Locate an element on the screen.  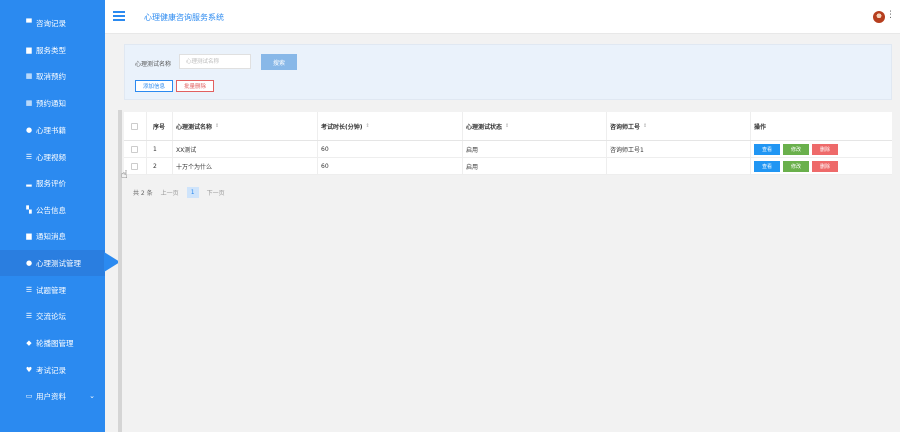
sidebar-item: ☰ 交流论坛 is located at coordinates (52, 316).